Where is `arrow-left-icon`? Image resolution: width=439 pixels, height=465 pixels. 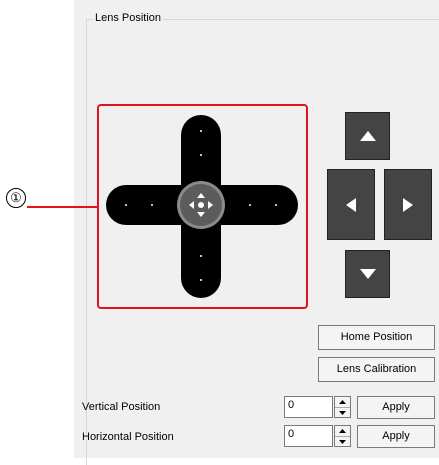 arrow-left-icon is located at coordinates (351, 204).